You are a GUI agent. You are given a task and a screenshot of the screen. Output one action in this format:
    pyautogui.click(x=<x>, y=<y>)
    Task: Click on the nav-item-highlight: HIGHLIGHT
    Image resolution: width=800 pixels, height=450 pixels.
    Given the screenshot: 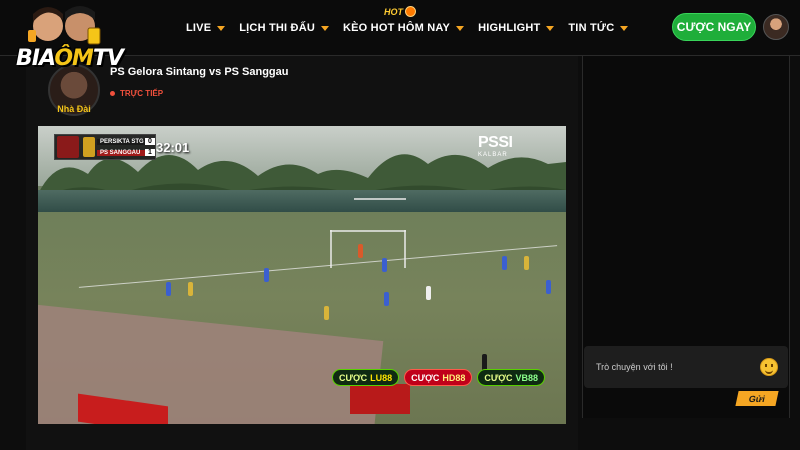 What is the action you would take?
    pyautogui.click(x=516, y=28)
    